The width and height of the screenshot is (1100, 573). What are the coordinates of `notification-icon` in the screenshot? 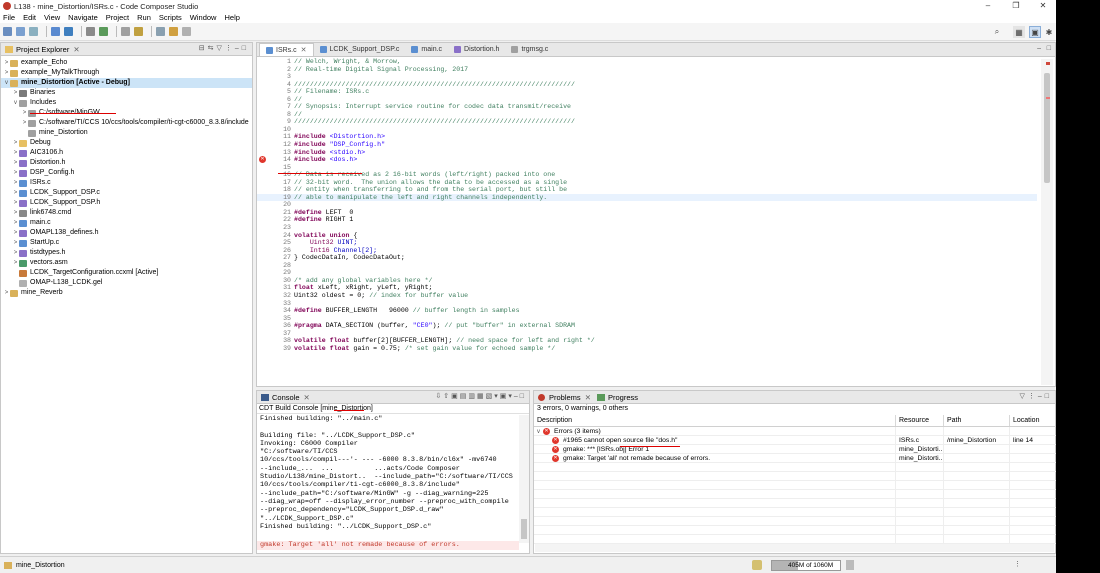 It's located at (757, 565).